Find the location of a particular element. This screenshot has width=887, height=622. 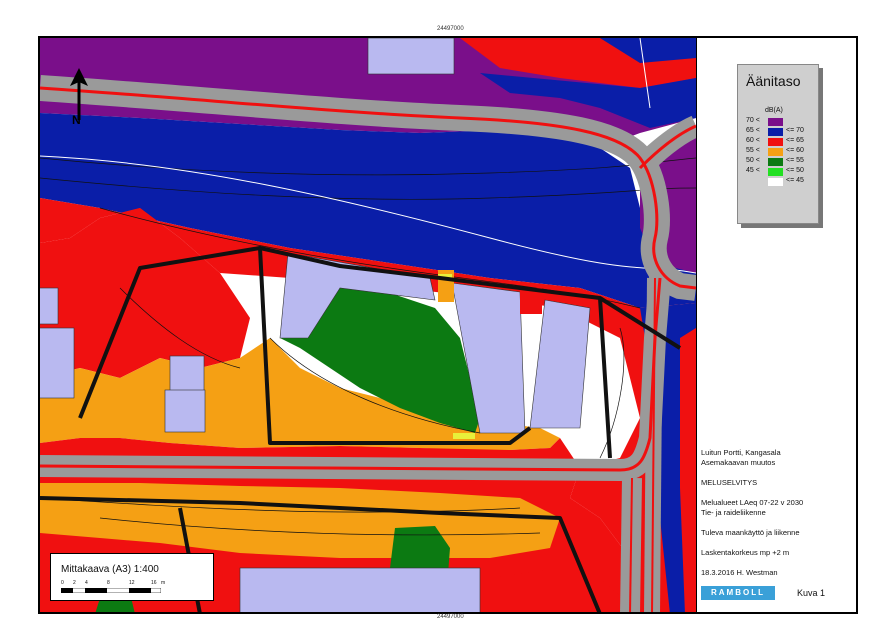

map-description: Melualueet LAeq 07-22 v 2030 is located at coordinates (752, 502).